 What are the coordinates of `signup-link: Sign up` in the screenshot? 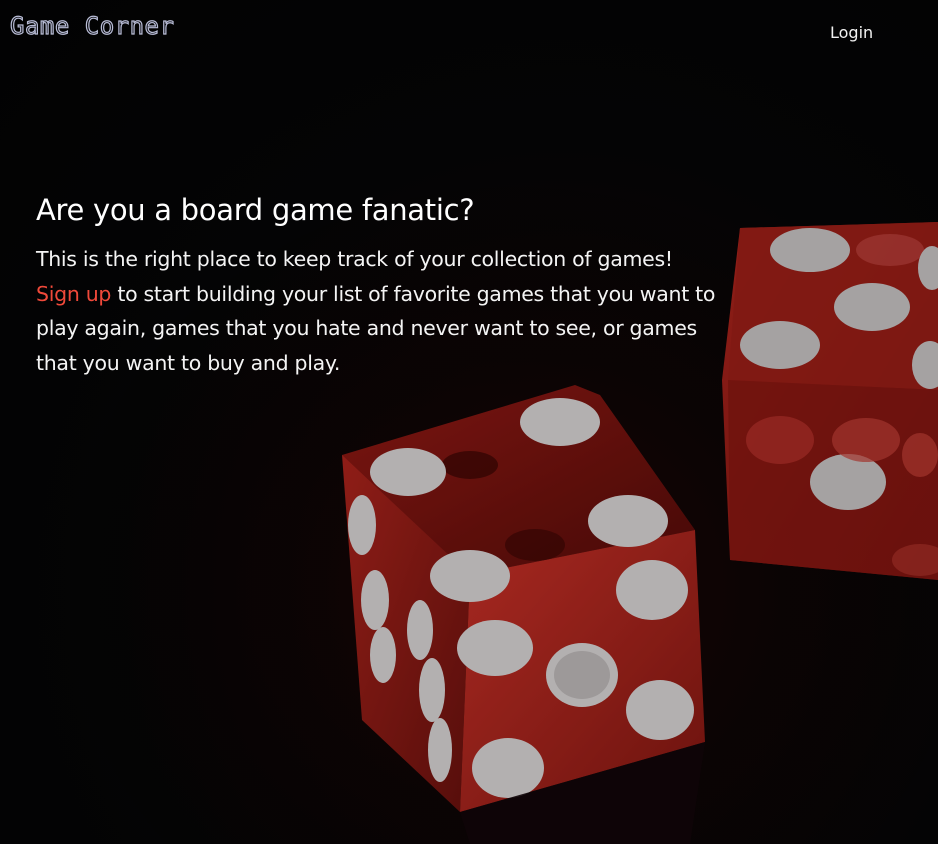 It's located at (73, 294).